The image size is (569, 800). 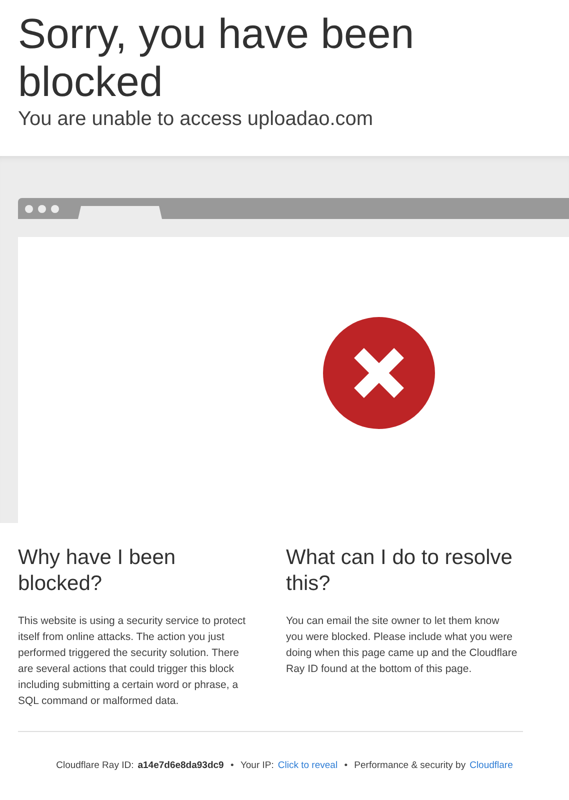 I want to click on section-heading: What can I do to resolve this?, so click(x=400, y=571).